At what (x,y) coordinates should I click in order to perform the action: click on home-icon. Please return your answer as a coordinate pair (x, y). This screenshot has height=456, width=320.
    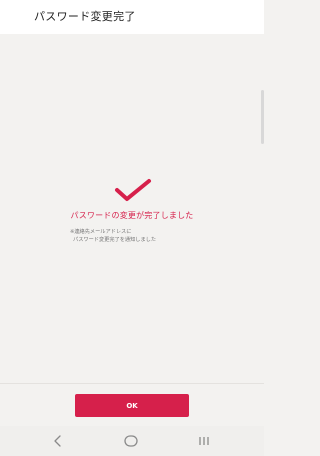
    Looking at the image, I should click on (131, 441).